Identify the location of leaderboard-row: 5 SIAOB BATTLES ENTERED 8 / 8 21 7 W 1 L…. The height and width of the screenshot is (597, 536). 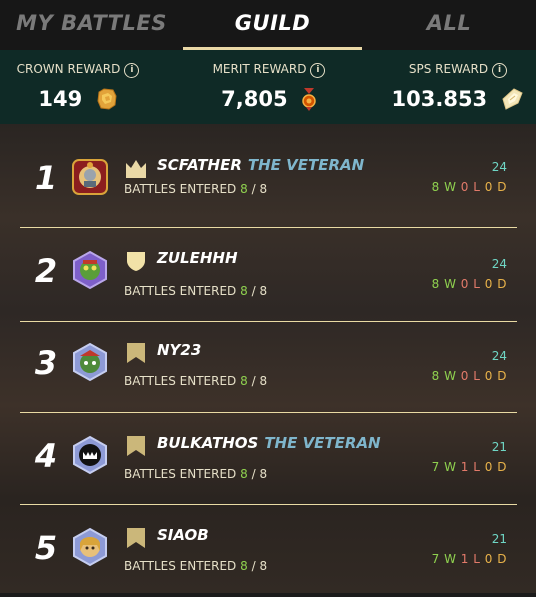
(268, 551).